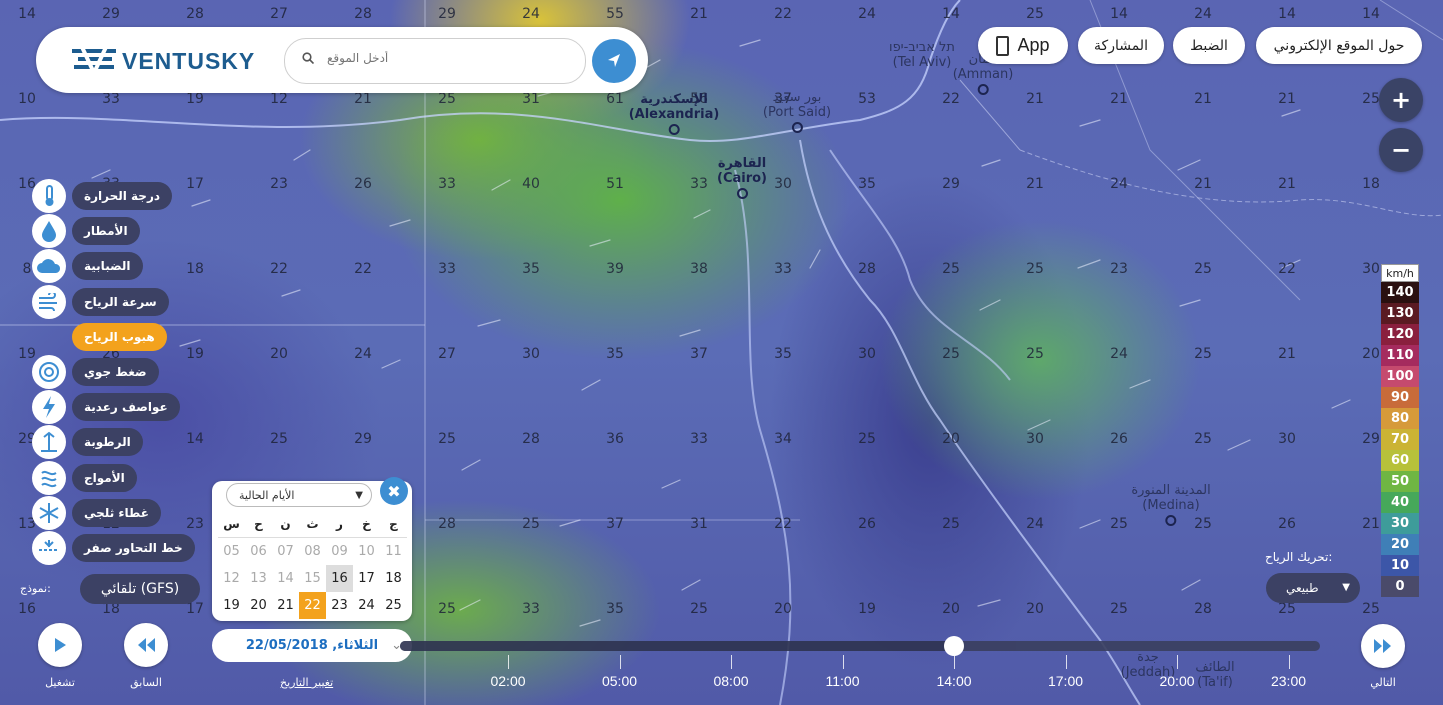  What do you see at coordinates (60, 645) in the screenshot?
I see `play-button` at bounding box center [60, 645].